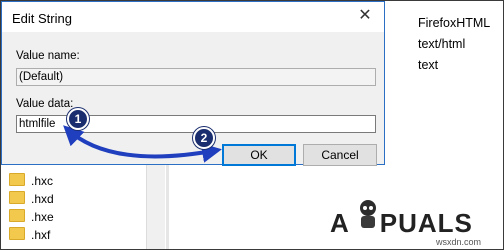 The width and height of the screenshot is (504, 250). I want to click on source-site-label: wsxdn.com, so click(459, 242).